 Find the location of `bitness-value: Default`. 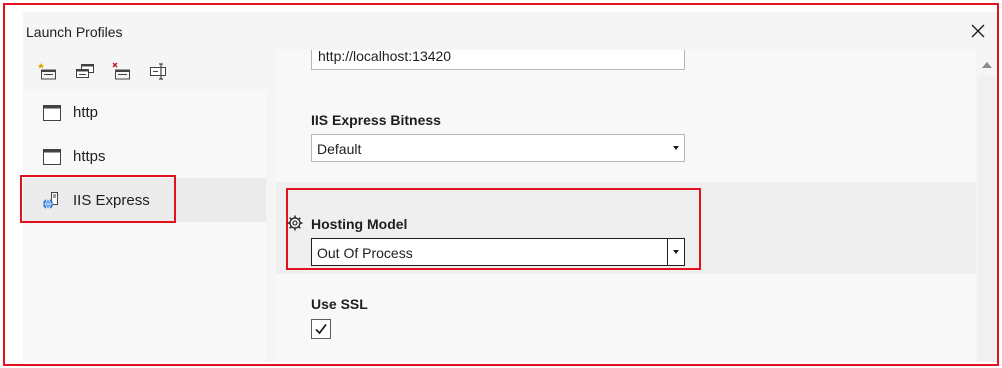

bitness-value: Default is located at coordinates (339, 149).